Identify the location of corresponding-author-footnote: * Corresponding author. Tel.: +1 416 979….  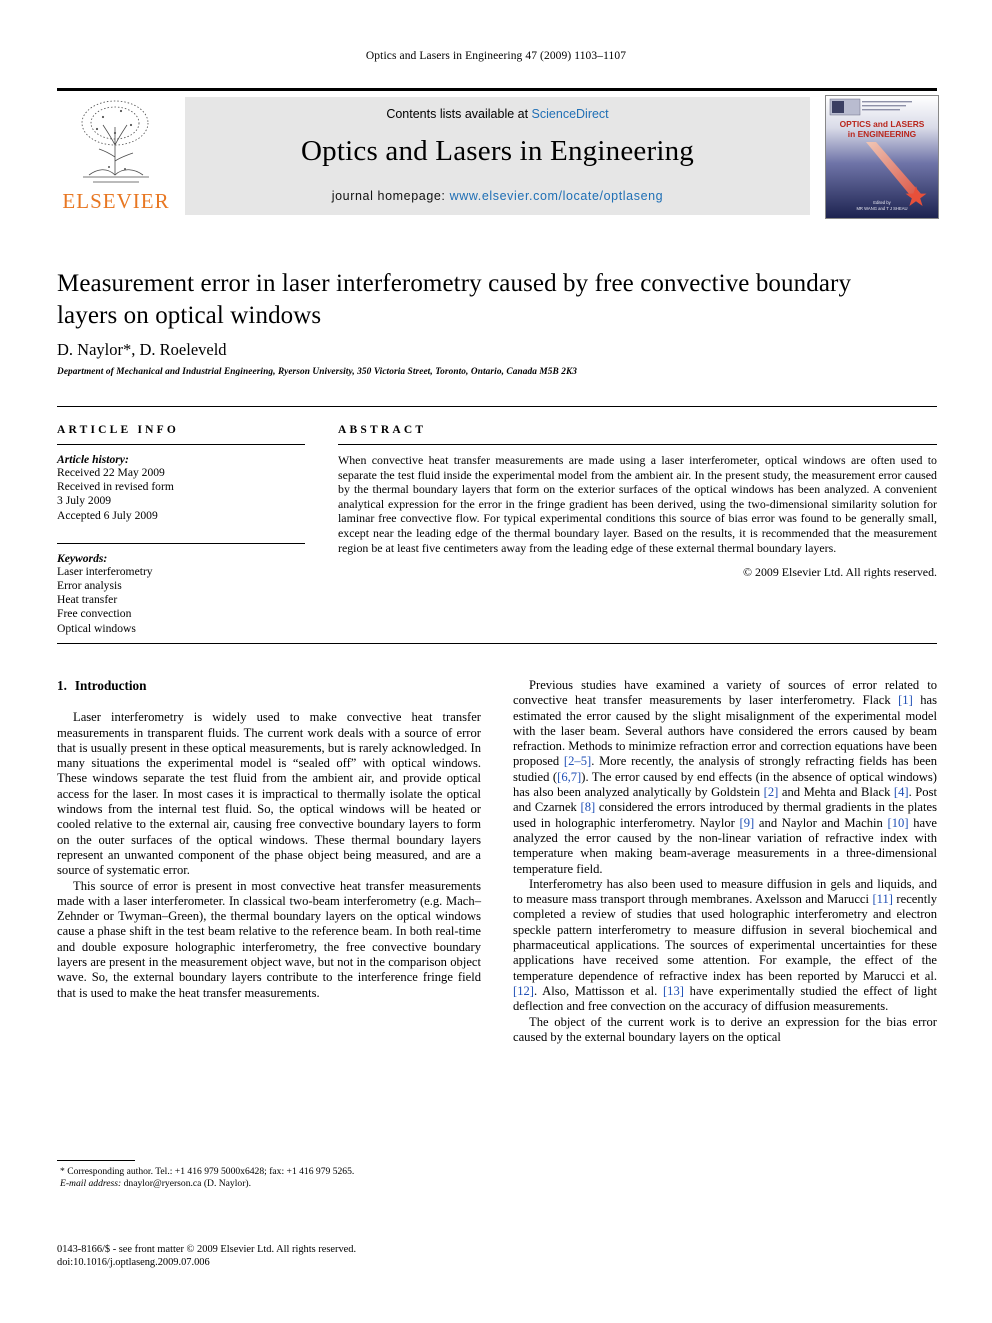
(269, 1175).